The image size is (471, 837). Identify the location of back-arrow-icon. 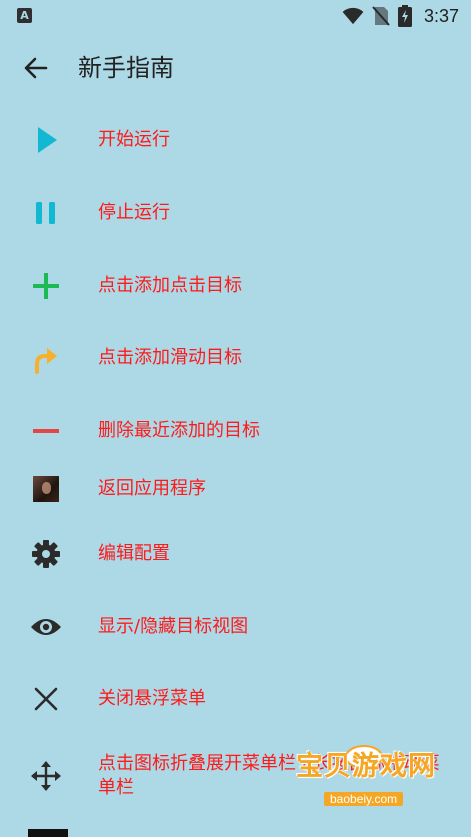
(36, 68).